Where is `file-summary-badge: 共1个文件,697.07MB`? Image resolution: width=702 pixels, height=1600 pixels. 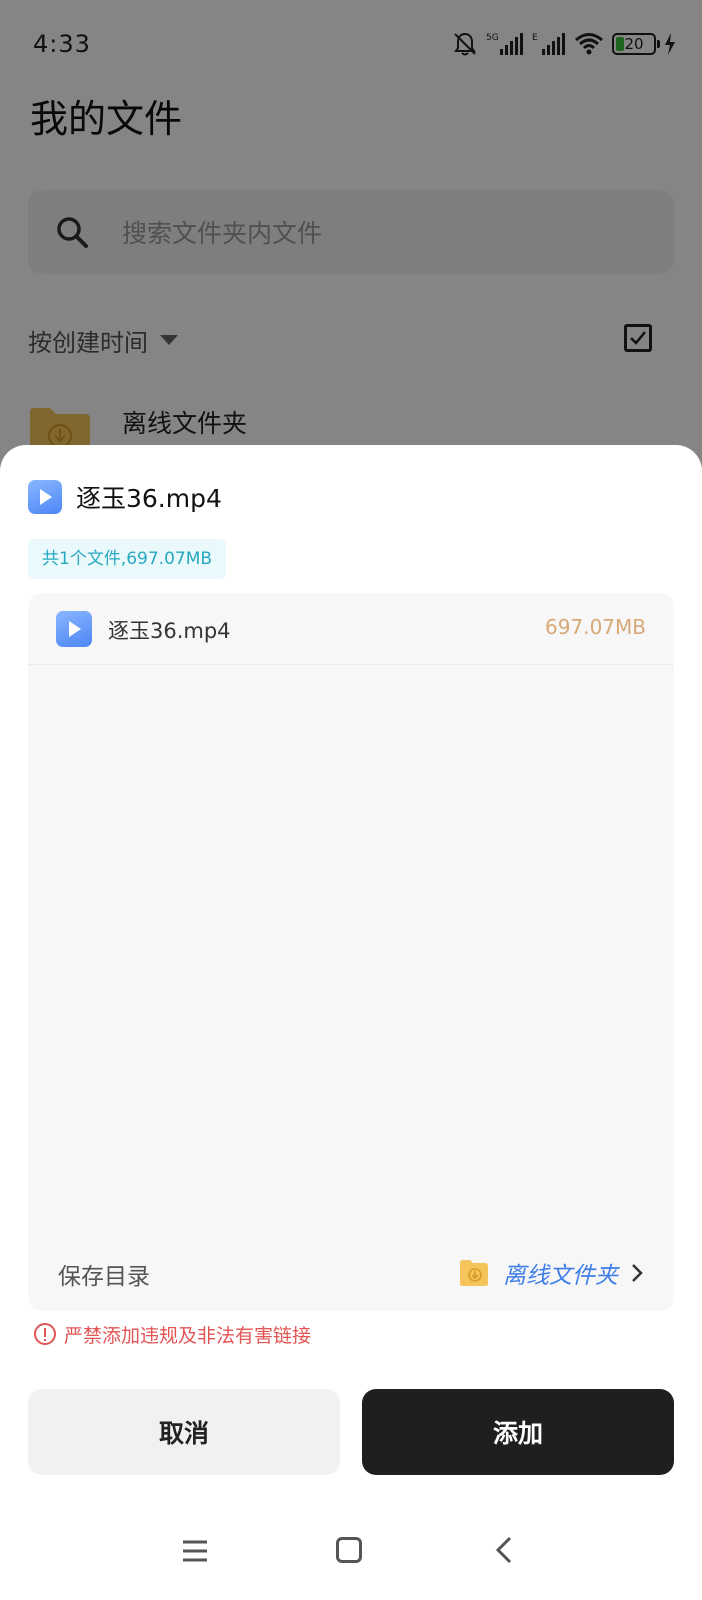
file-summary-badge: 共1个文件,697.07MB is located at coordinates (127, 559).